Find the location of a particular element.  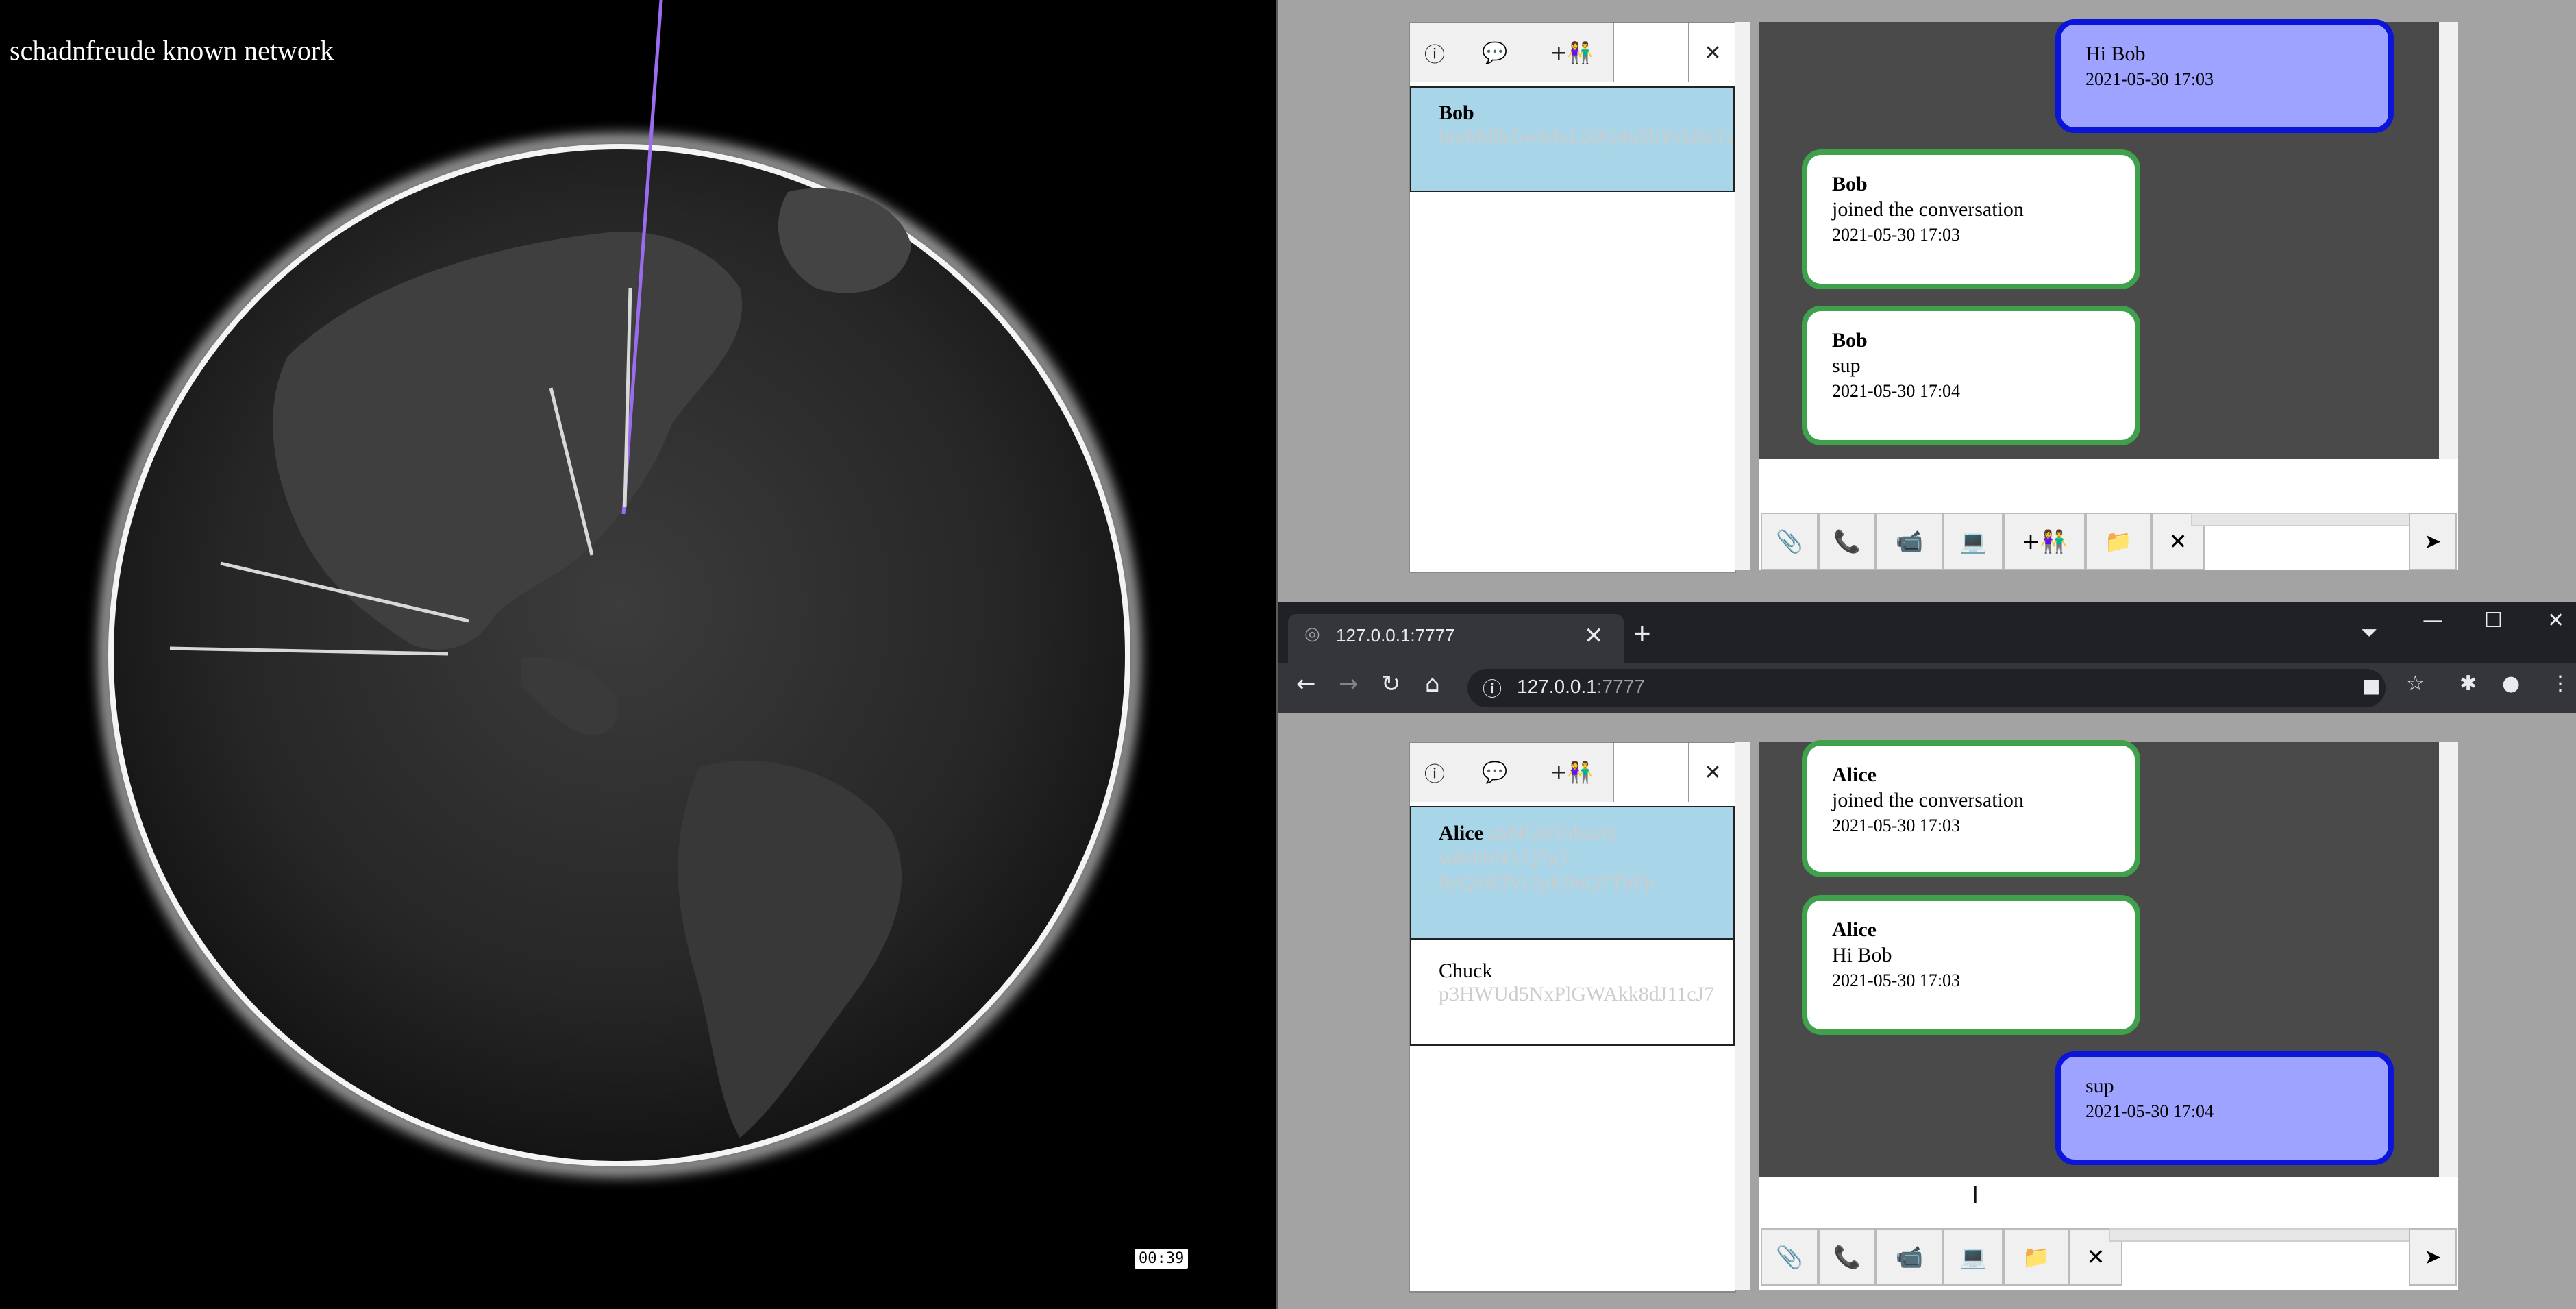

laptop-icon: 💻 is located at coordinates (1973, 541).